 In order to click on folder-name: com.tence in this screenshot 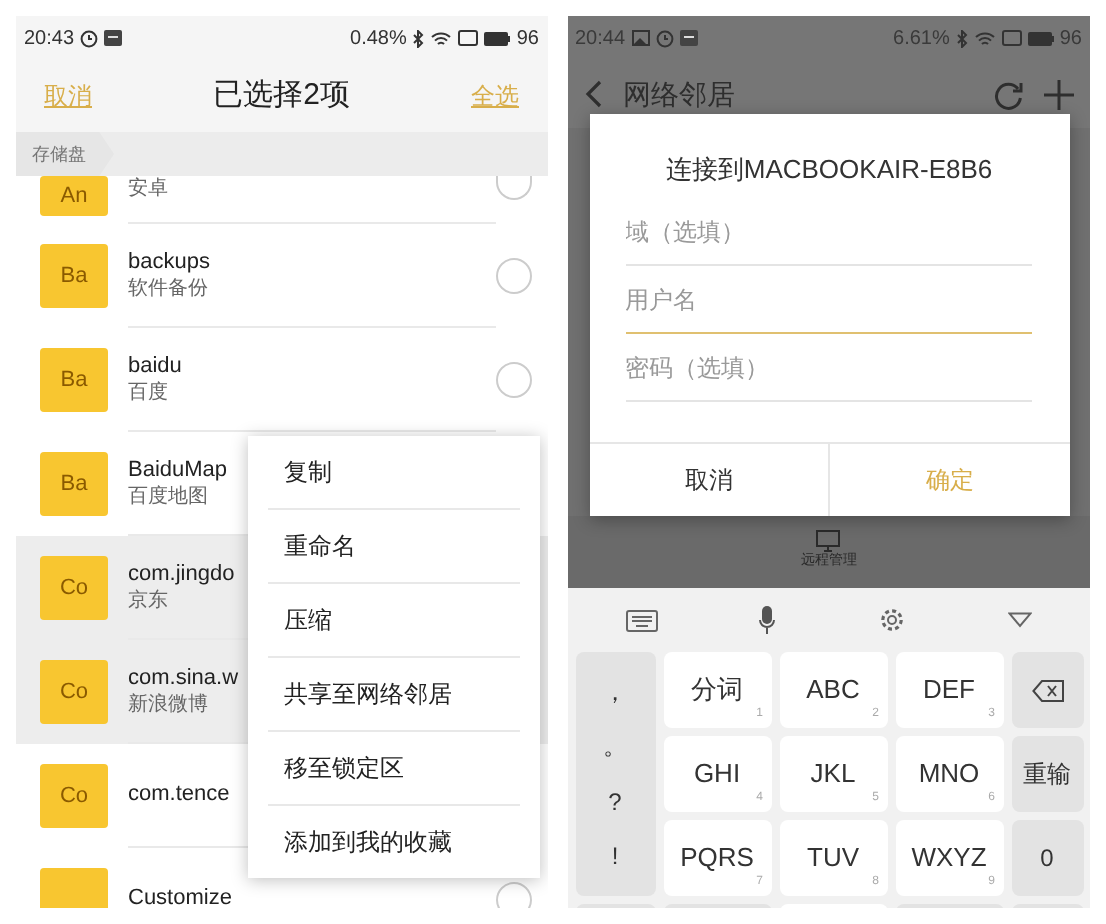, I will do `click(179, 795)`.